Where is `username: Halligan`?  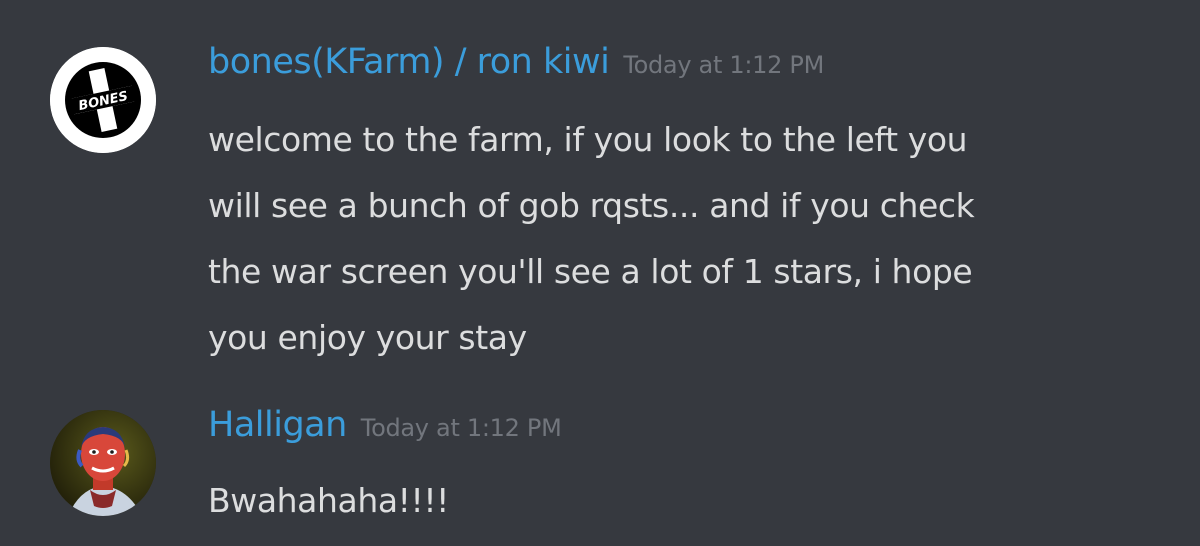
username: Halligan is located at coordinates (277, 425).